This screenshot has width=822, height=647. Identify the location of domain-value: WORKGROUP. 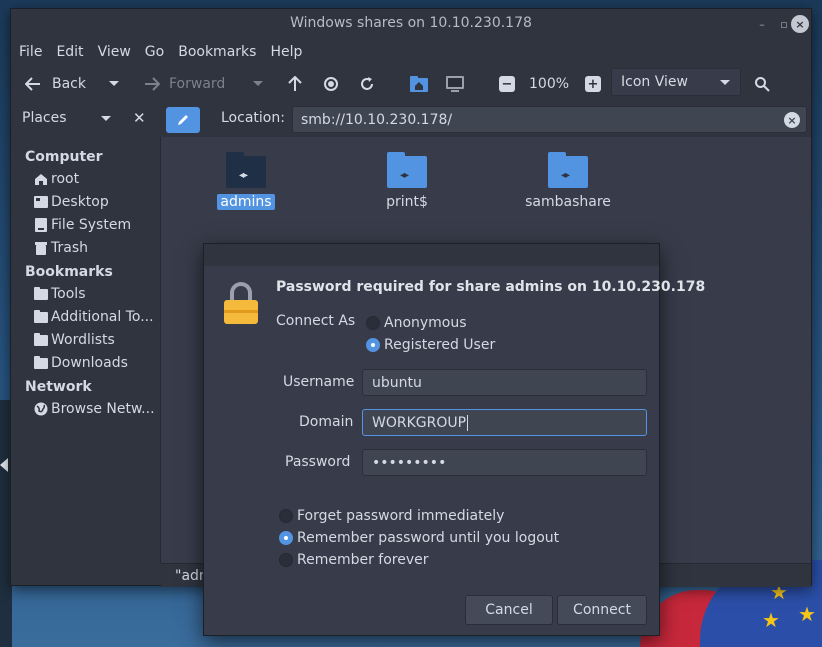
(419, 422).